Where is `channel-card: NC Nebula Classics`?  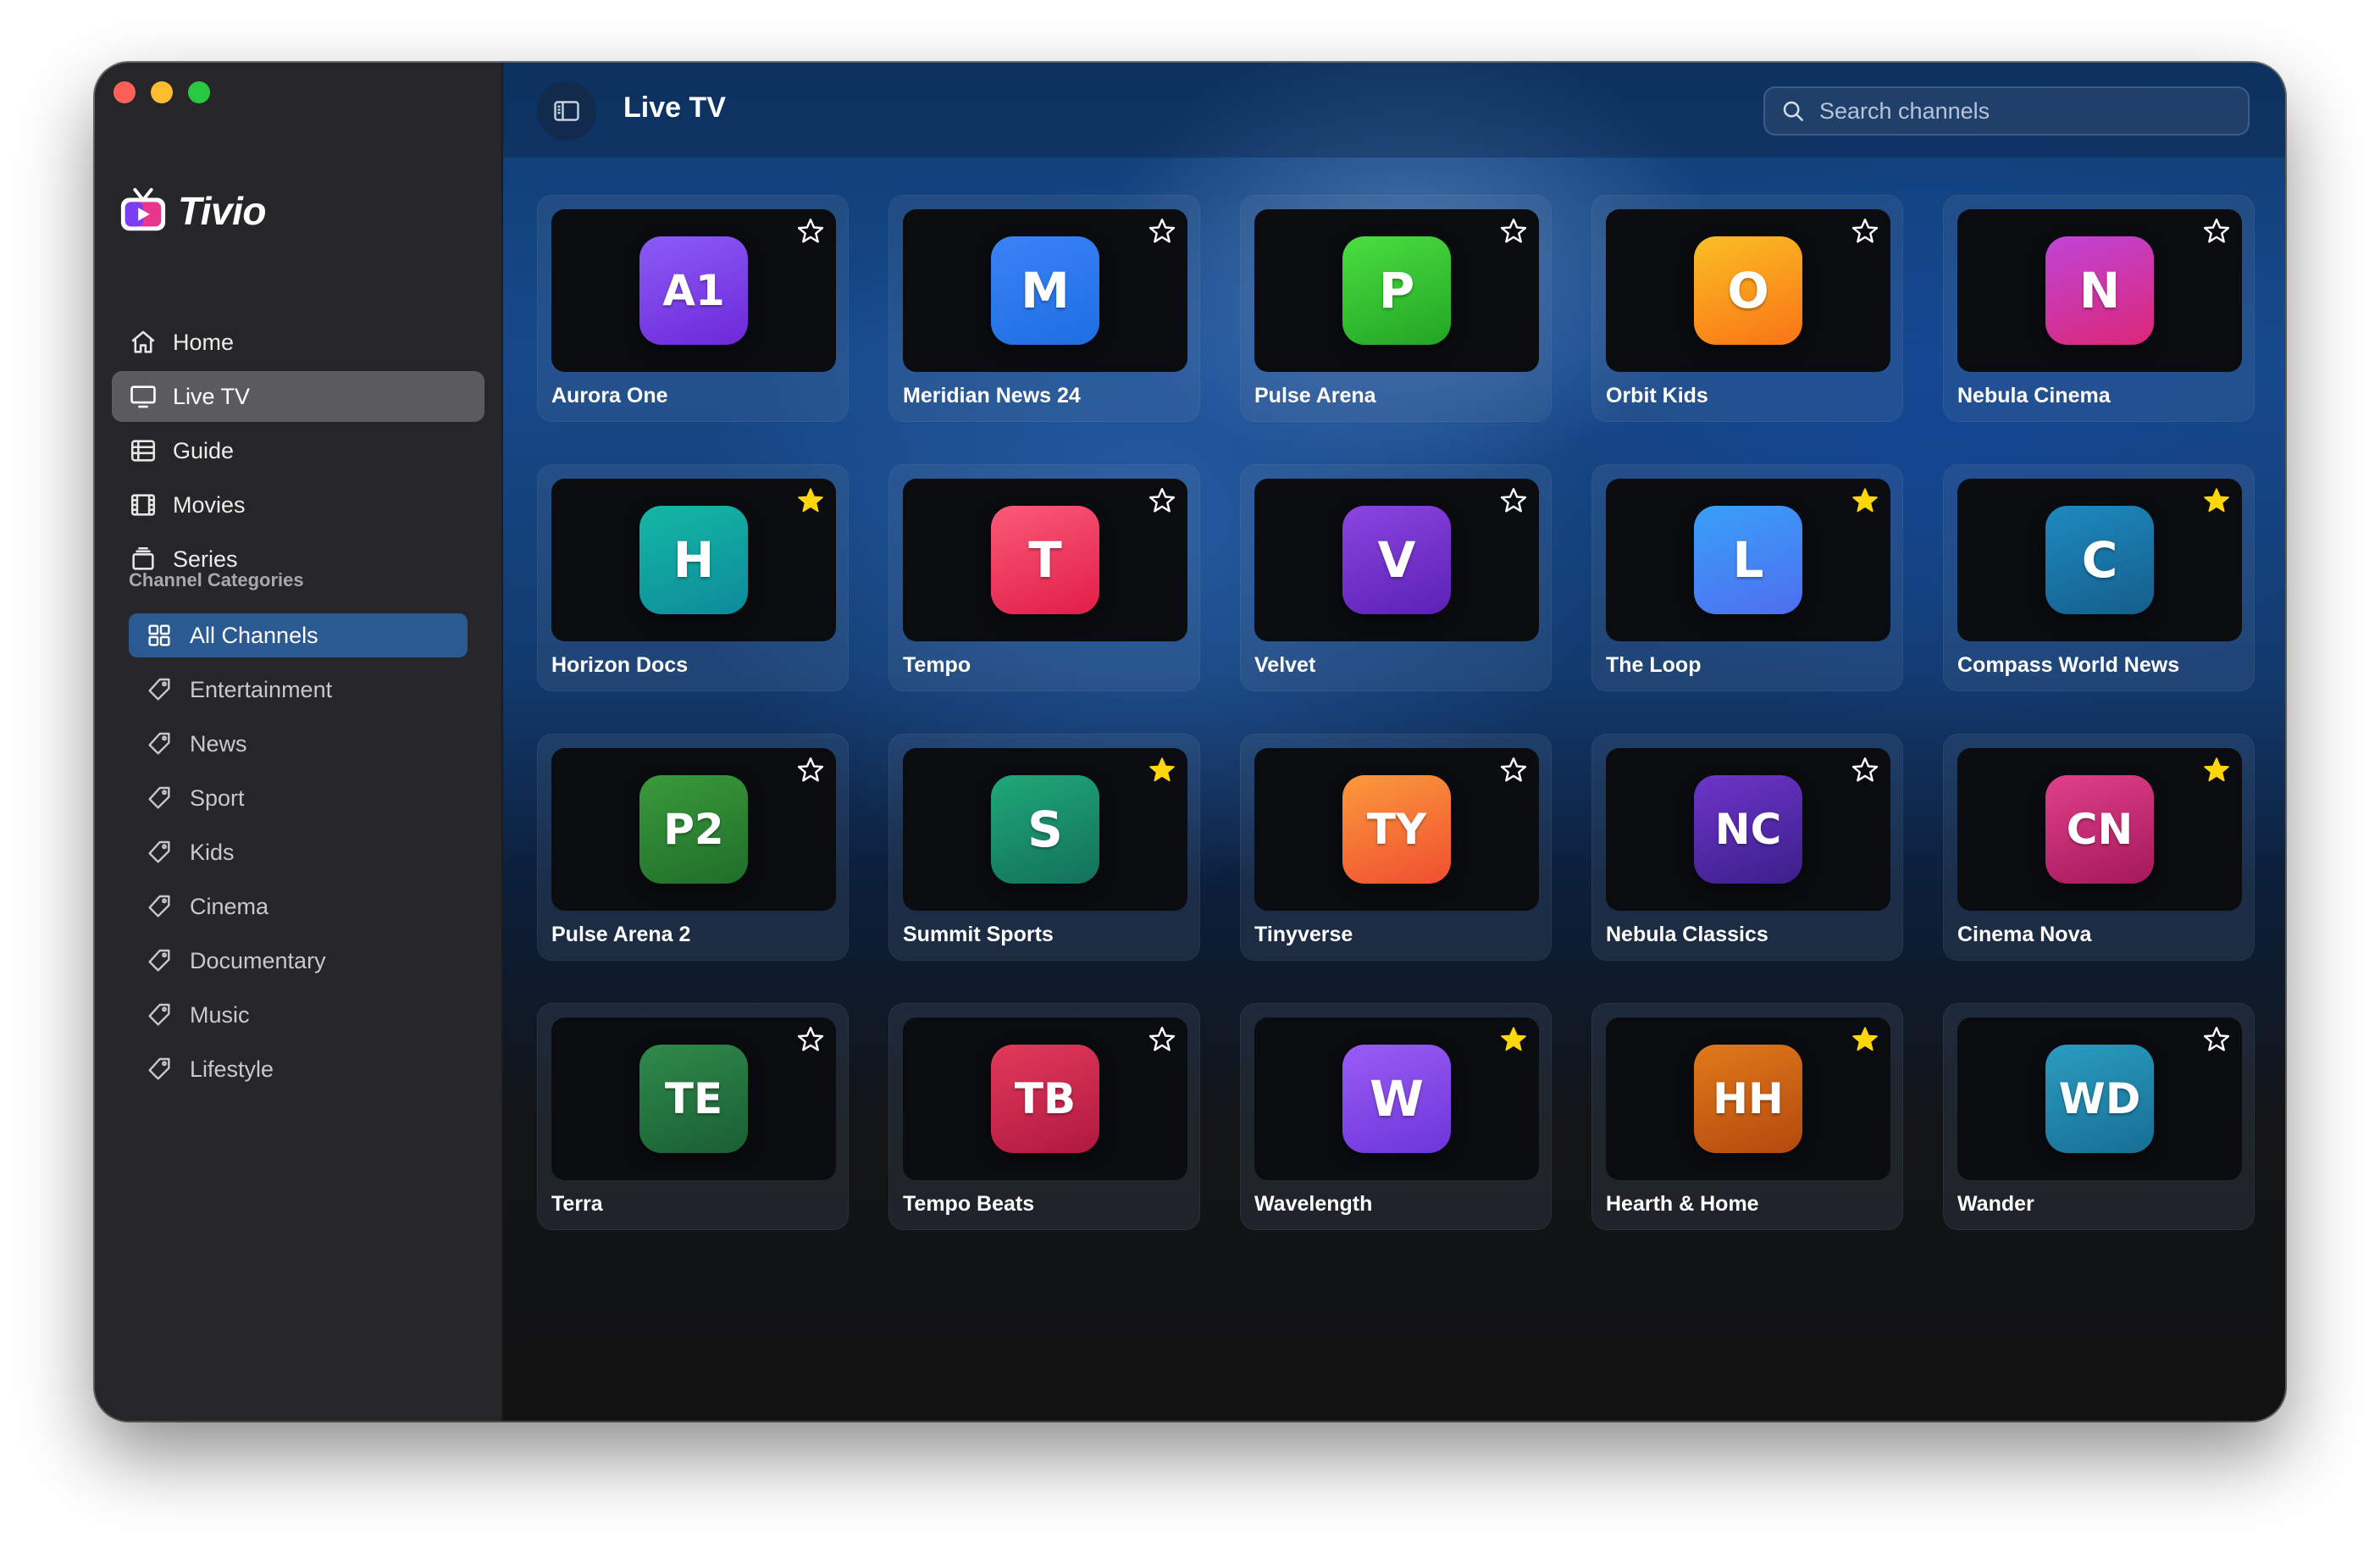
channel-card: NC Nebula Classics is located at coordinates (1747, 847).